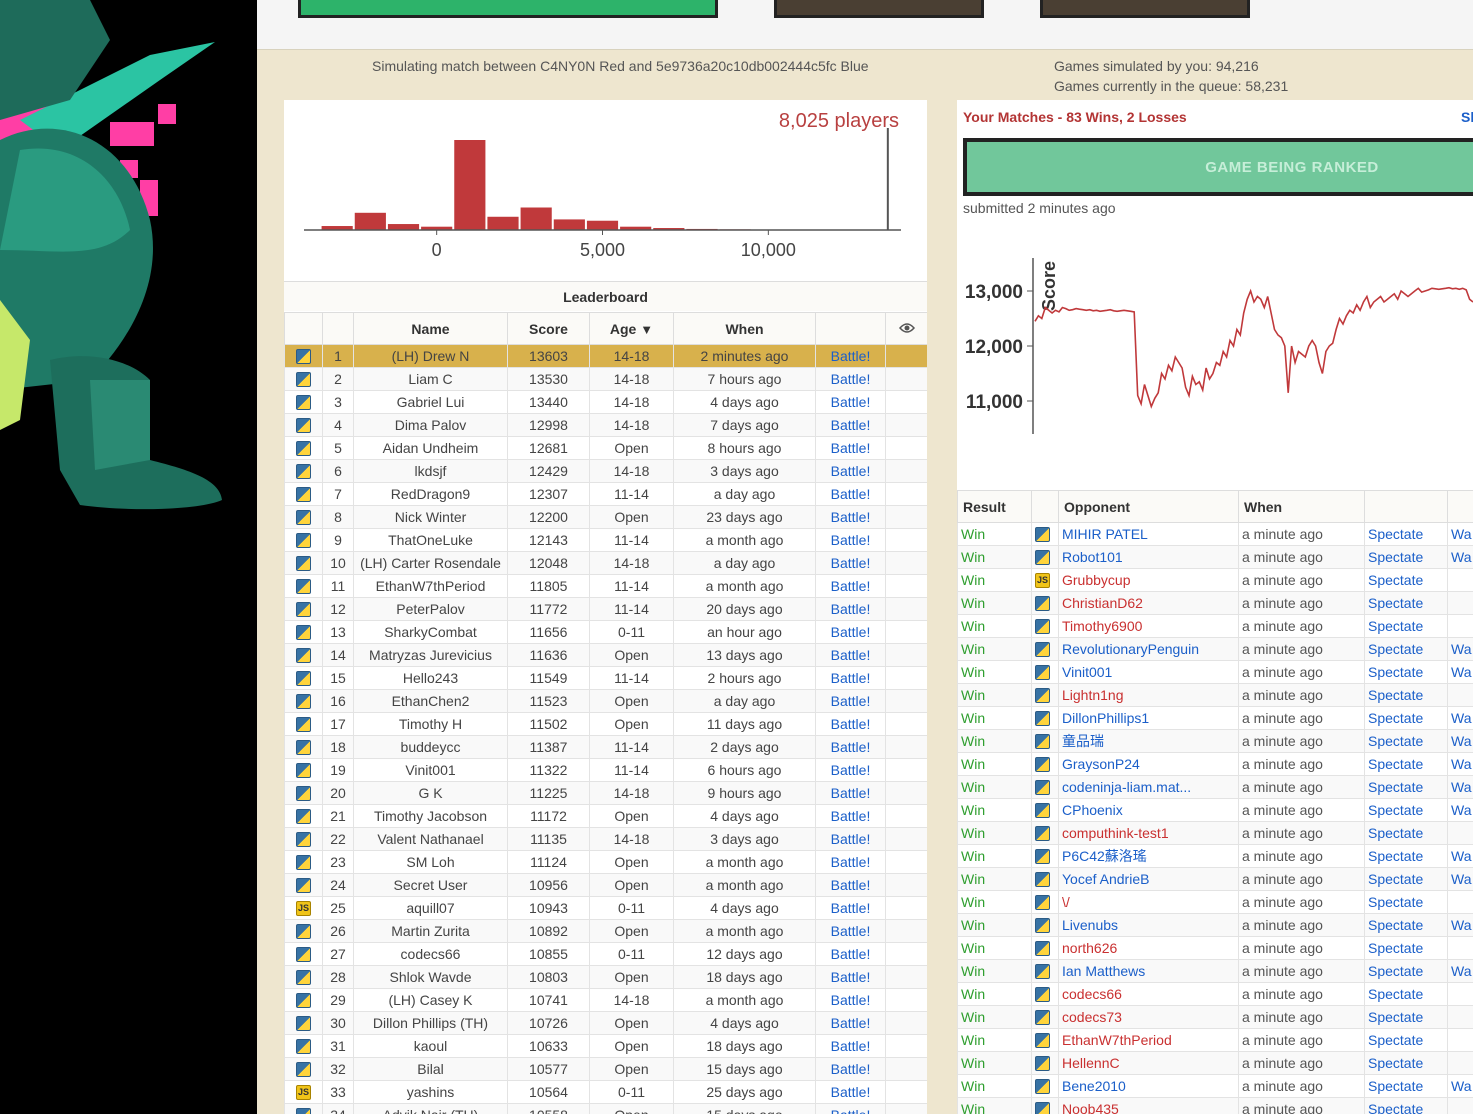  What do you see at coordinates (605, 724) in the screenshot?
I see `leaderboard-row: 17 Timothy H 11502 Open 11 days ago Battle!` at bounding box center [605, 724].